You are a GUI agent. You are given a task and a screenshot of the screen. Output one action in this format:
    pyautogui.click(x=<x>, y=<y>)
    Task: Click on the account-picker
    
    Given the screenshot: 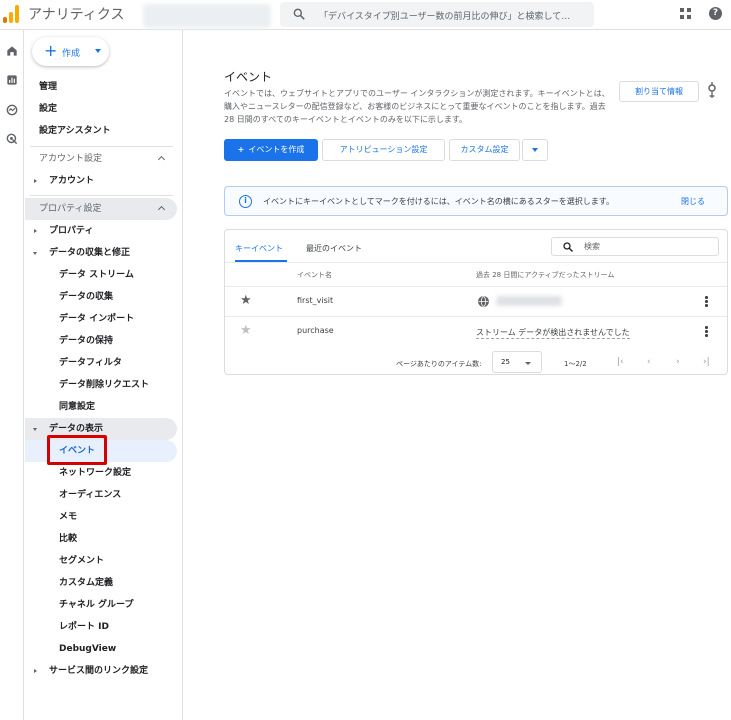 What is the action you would take?
    pyautogui.click(x=207, y=16)
    